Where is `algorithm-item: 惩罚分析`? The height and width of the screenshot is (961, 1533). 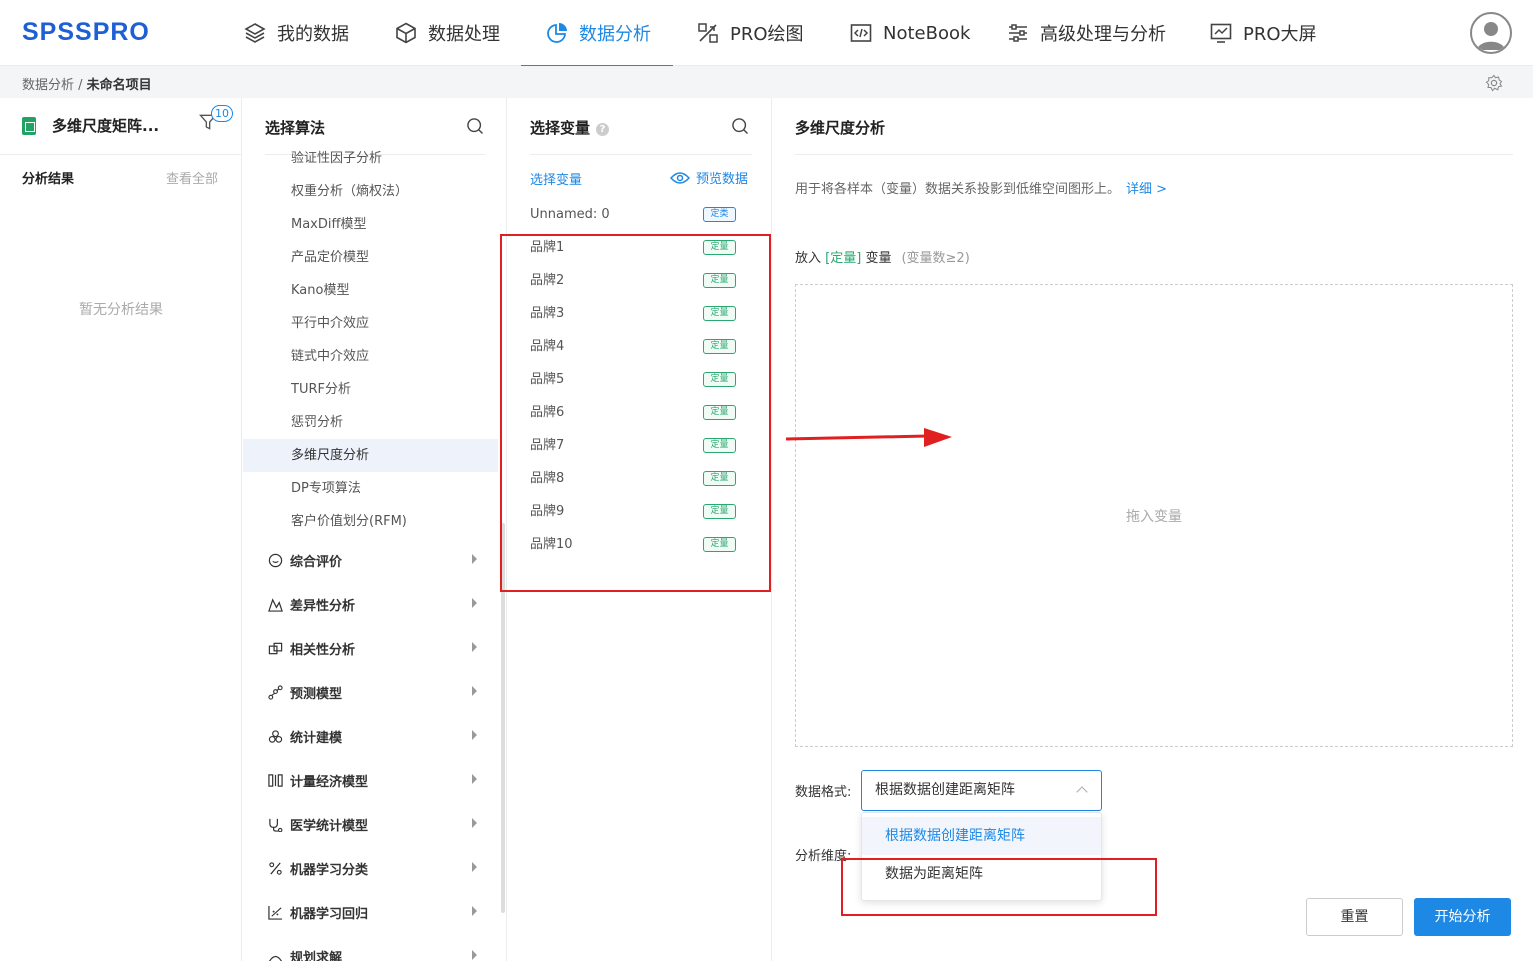
algorithm-item: 惩罚分析 is located at coordinates (370, 422).